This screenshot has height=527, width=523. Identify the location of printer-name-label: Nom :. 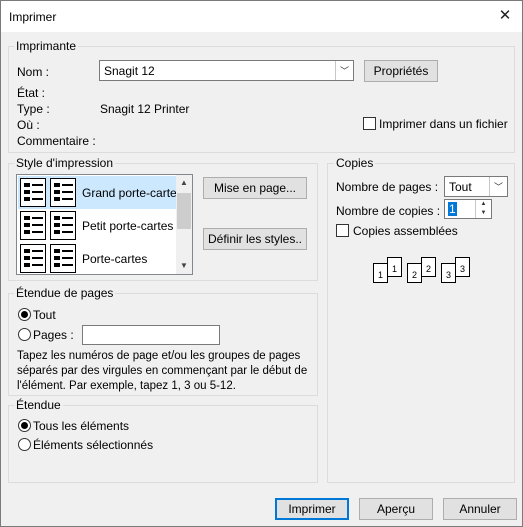
(33, 72).